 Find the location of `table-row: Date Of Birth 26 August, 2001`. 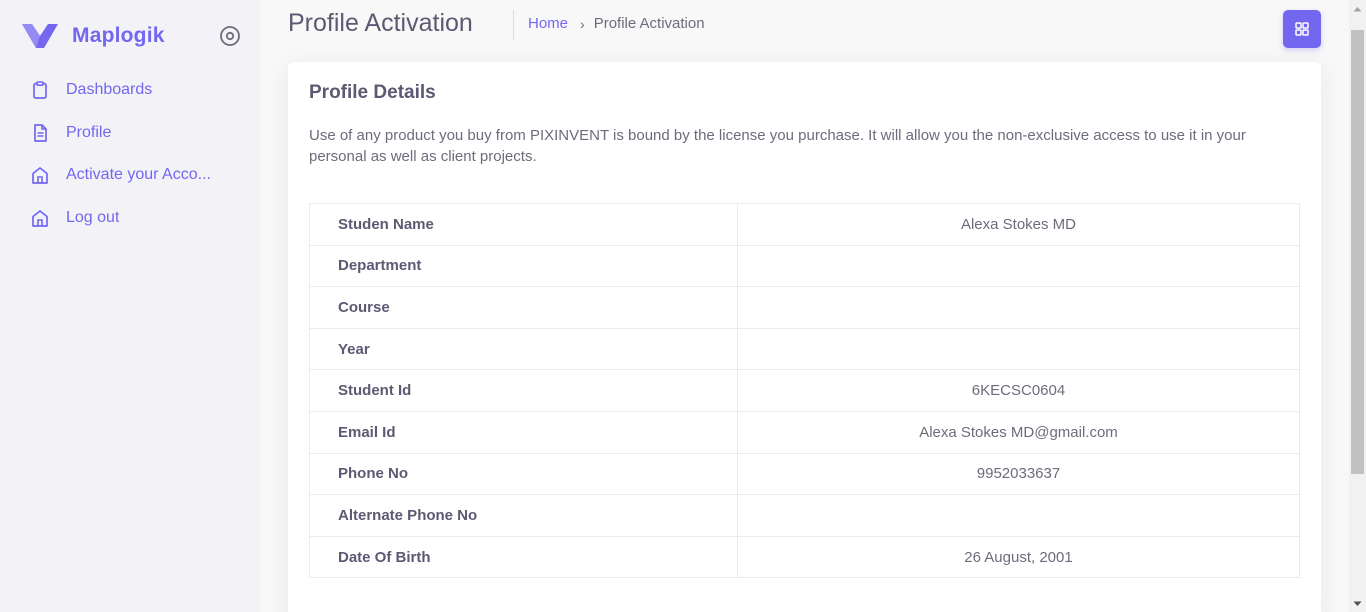

table-row: Date Of Birth 26 August, 2001 is located at coordinates (804, 557).